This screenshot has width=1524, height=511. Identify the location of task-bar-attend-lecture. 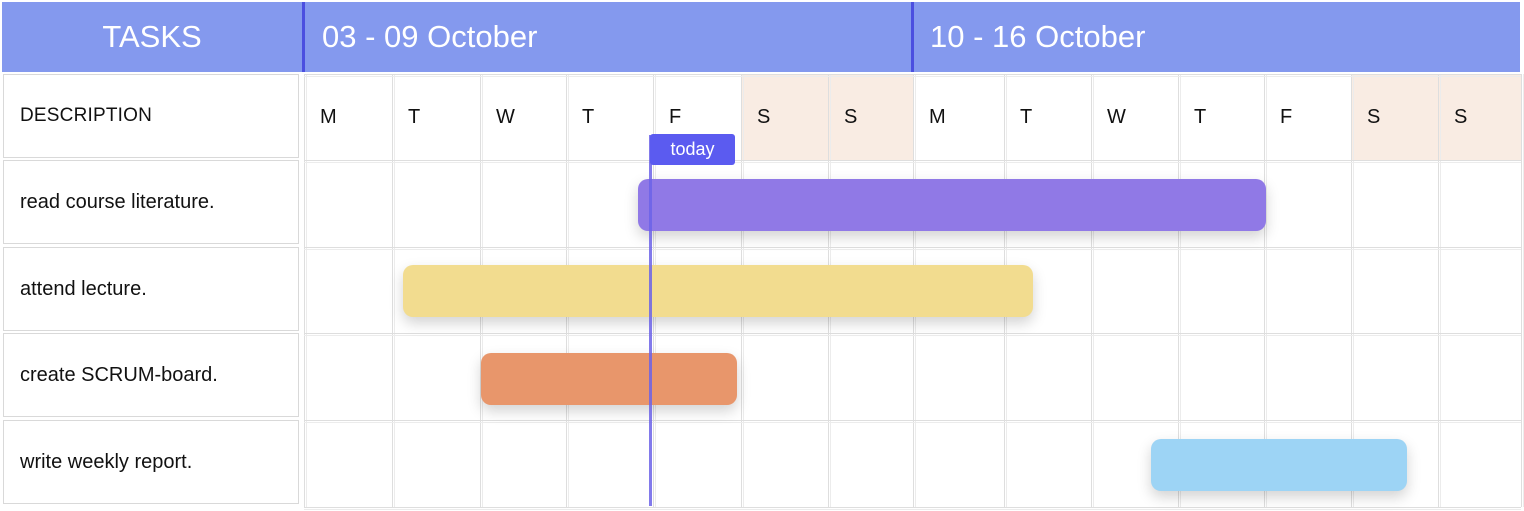
(718, 291).